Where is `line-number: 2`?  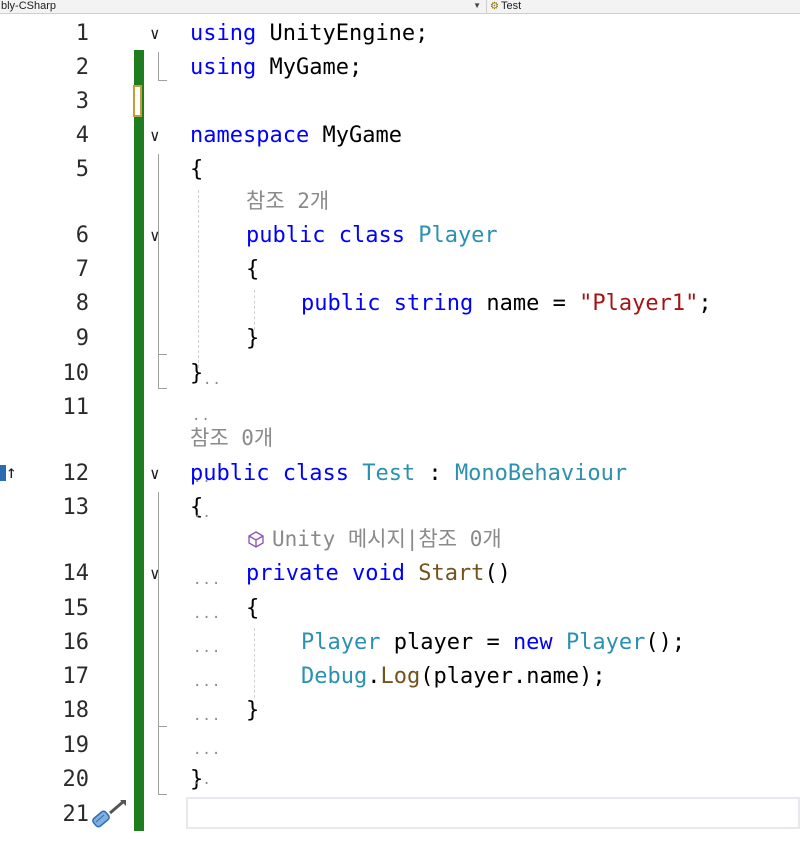
line-number: 2 is located at coordinates (82, 67).